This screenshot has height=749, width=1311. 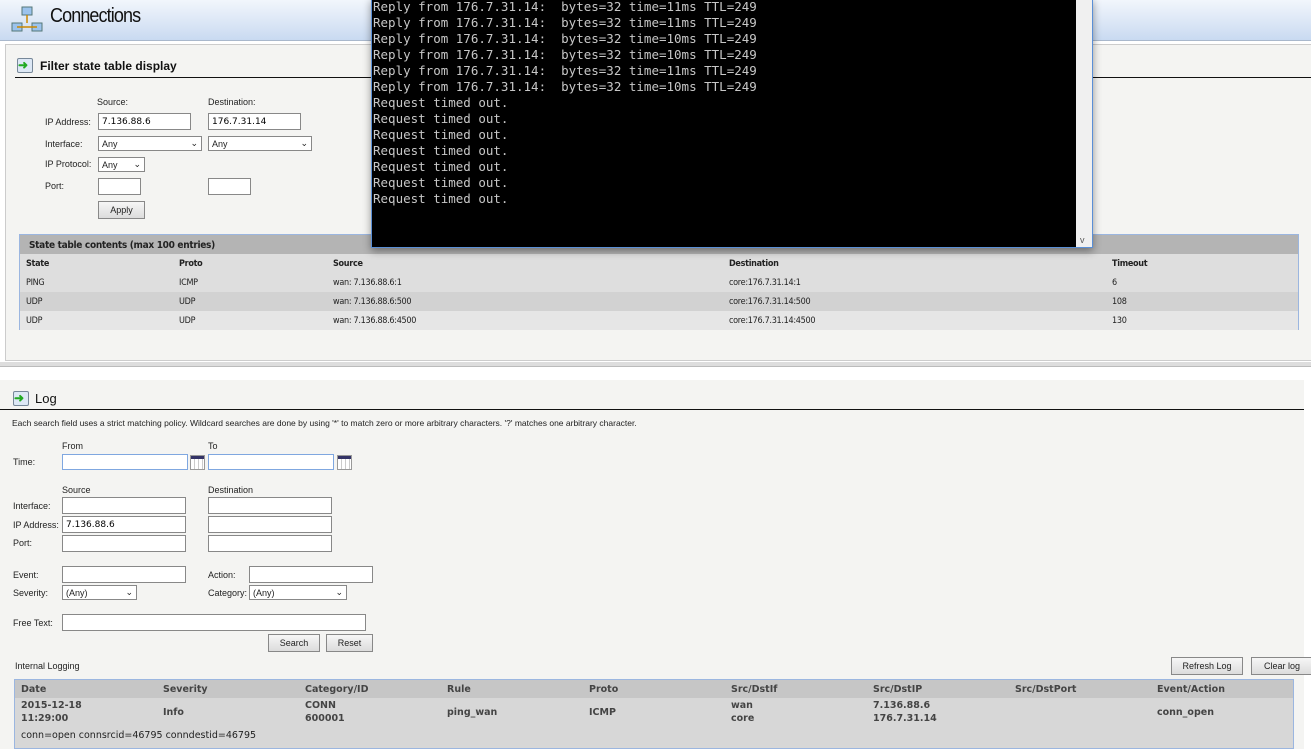 What do you see at coordinates (231, 490) in the screenshot?
I see `destination-header: Destination` at bounding box center [231, 490].